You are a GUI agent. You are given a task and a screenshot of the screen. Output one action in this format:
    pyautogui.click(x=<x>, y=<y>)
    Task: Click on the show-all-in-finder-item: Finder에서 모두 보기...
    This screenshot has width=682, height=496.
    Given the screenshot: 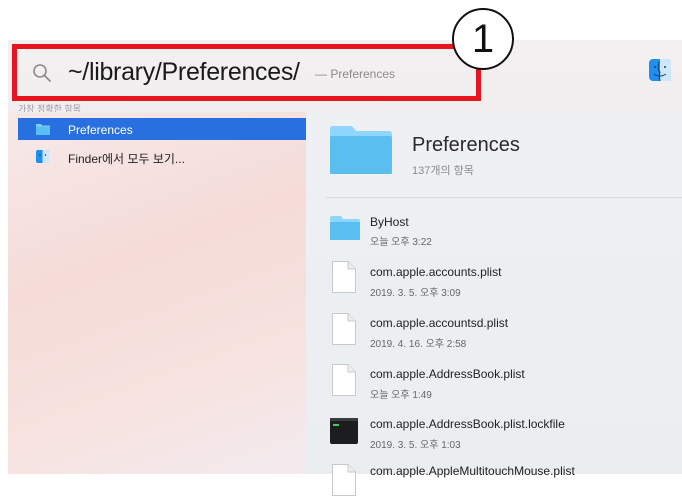 What is the action you would take?
    pyautogui.click(x=126, y=158)
    